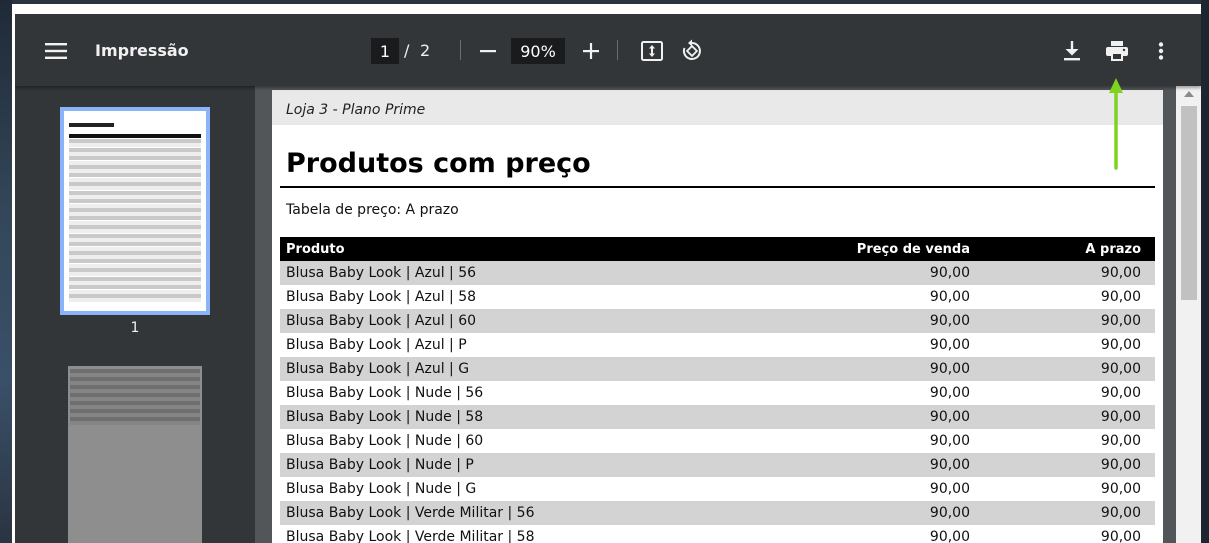  What do you see at coordinates (378, 369) in the screenshot?
I see `product-name: Blusa Baby Look | Azul | G` at bounding box center [378, 369].